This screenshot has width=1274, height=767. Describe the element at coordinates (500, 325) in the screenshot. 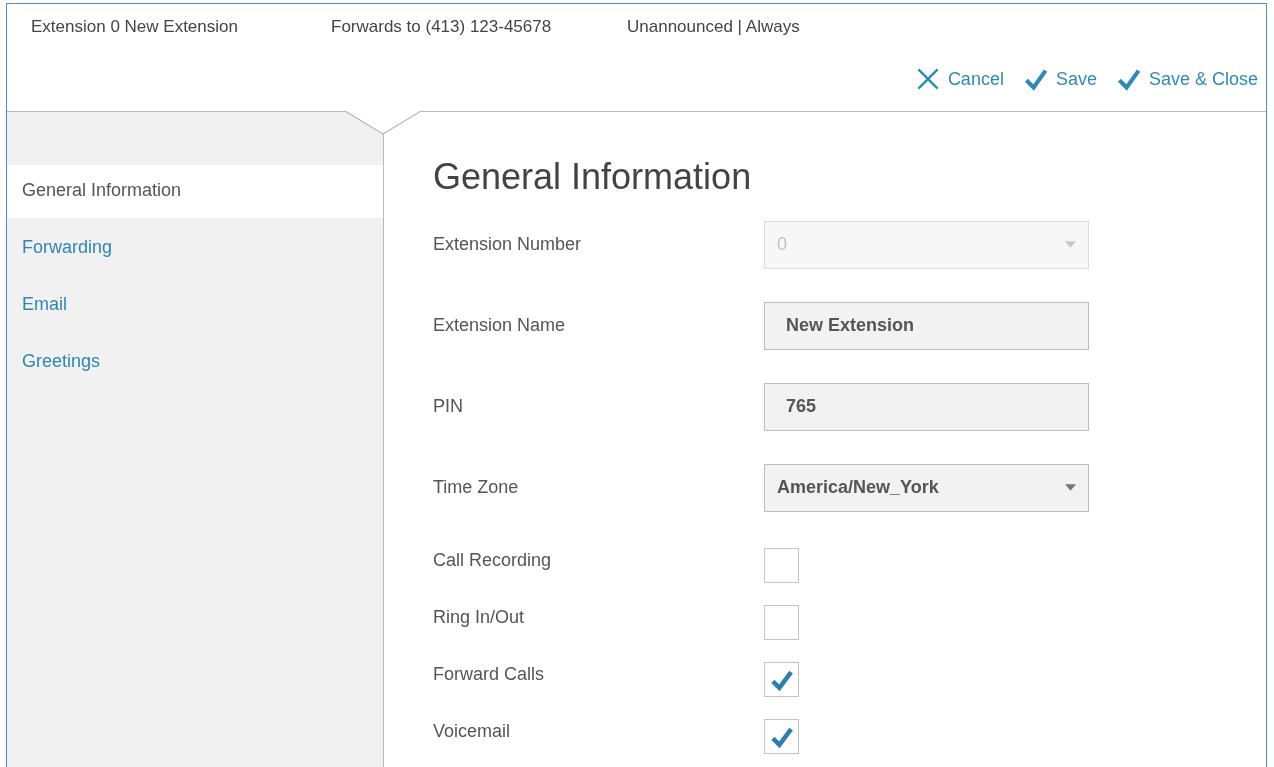

I see `field-label: Extension Name` at that location.